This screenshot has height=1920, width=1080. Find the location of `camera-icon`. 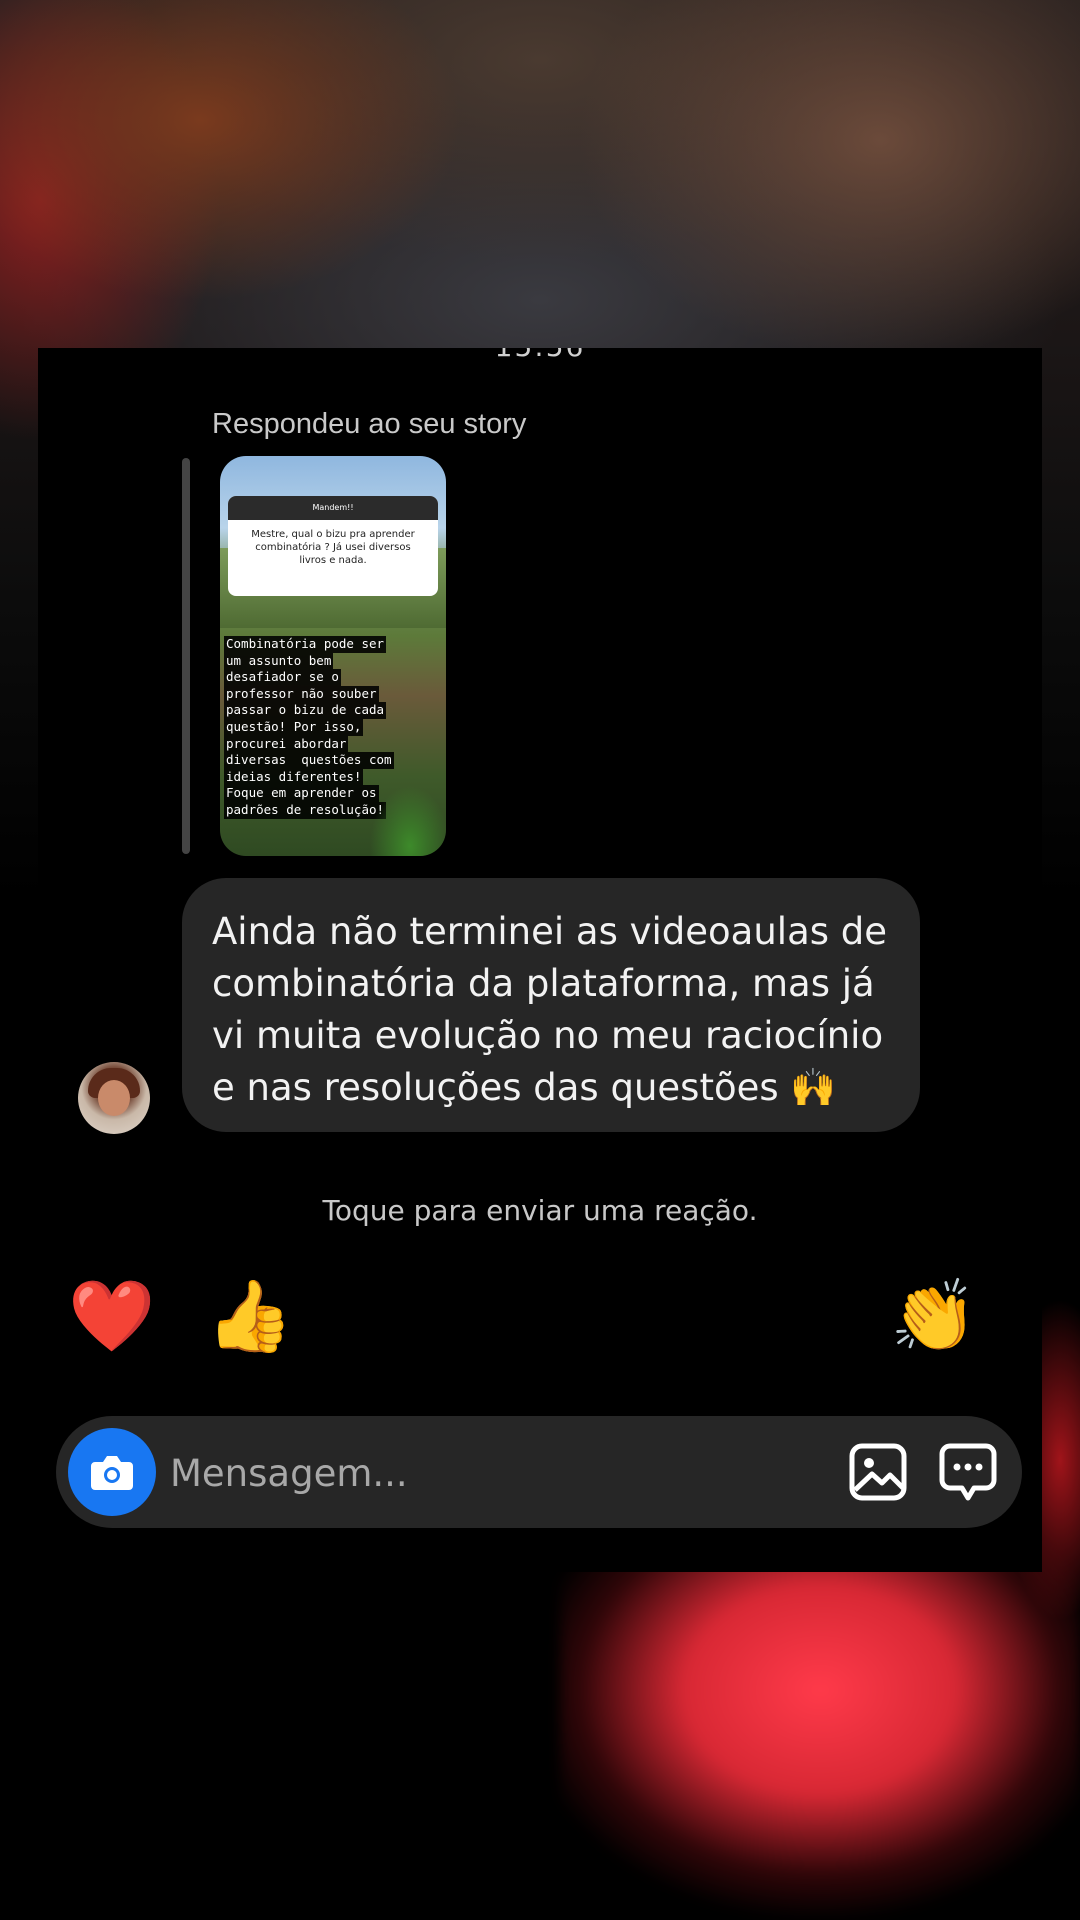

camera-icon is located at coordinates (112, 1473).